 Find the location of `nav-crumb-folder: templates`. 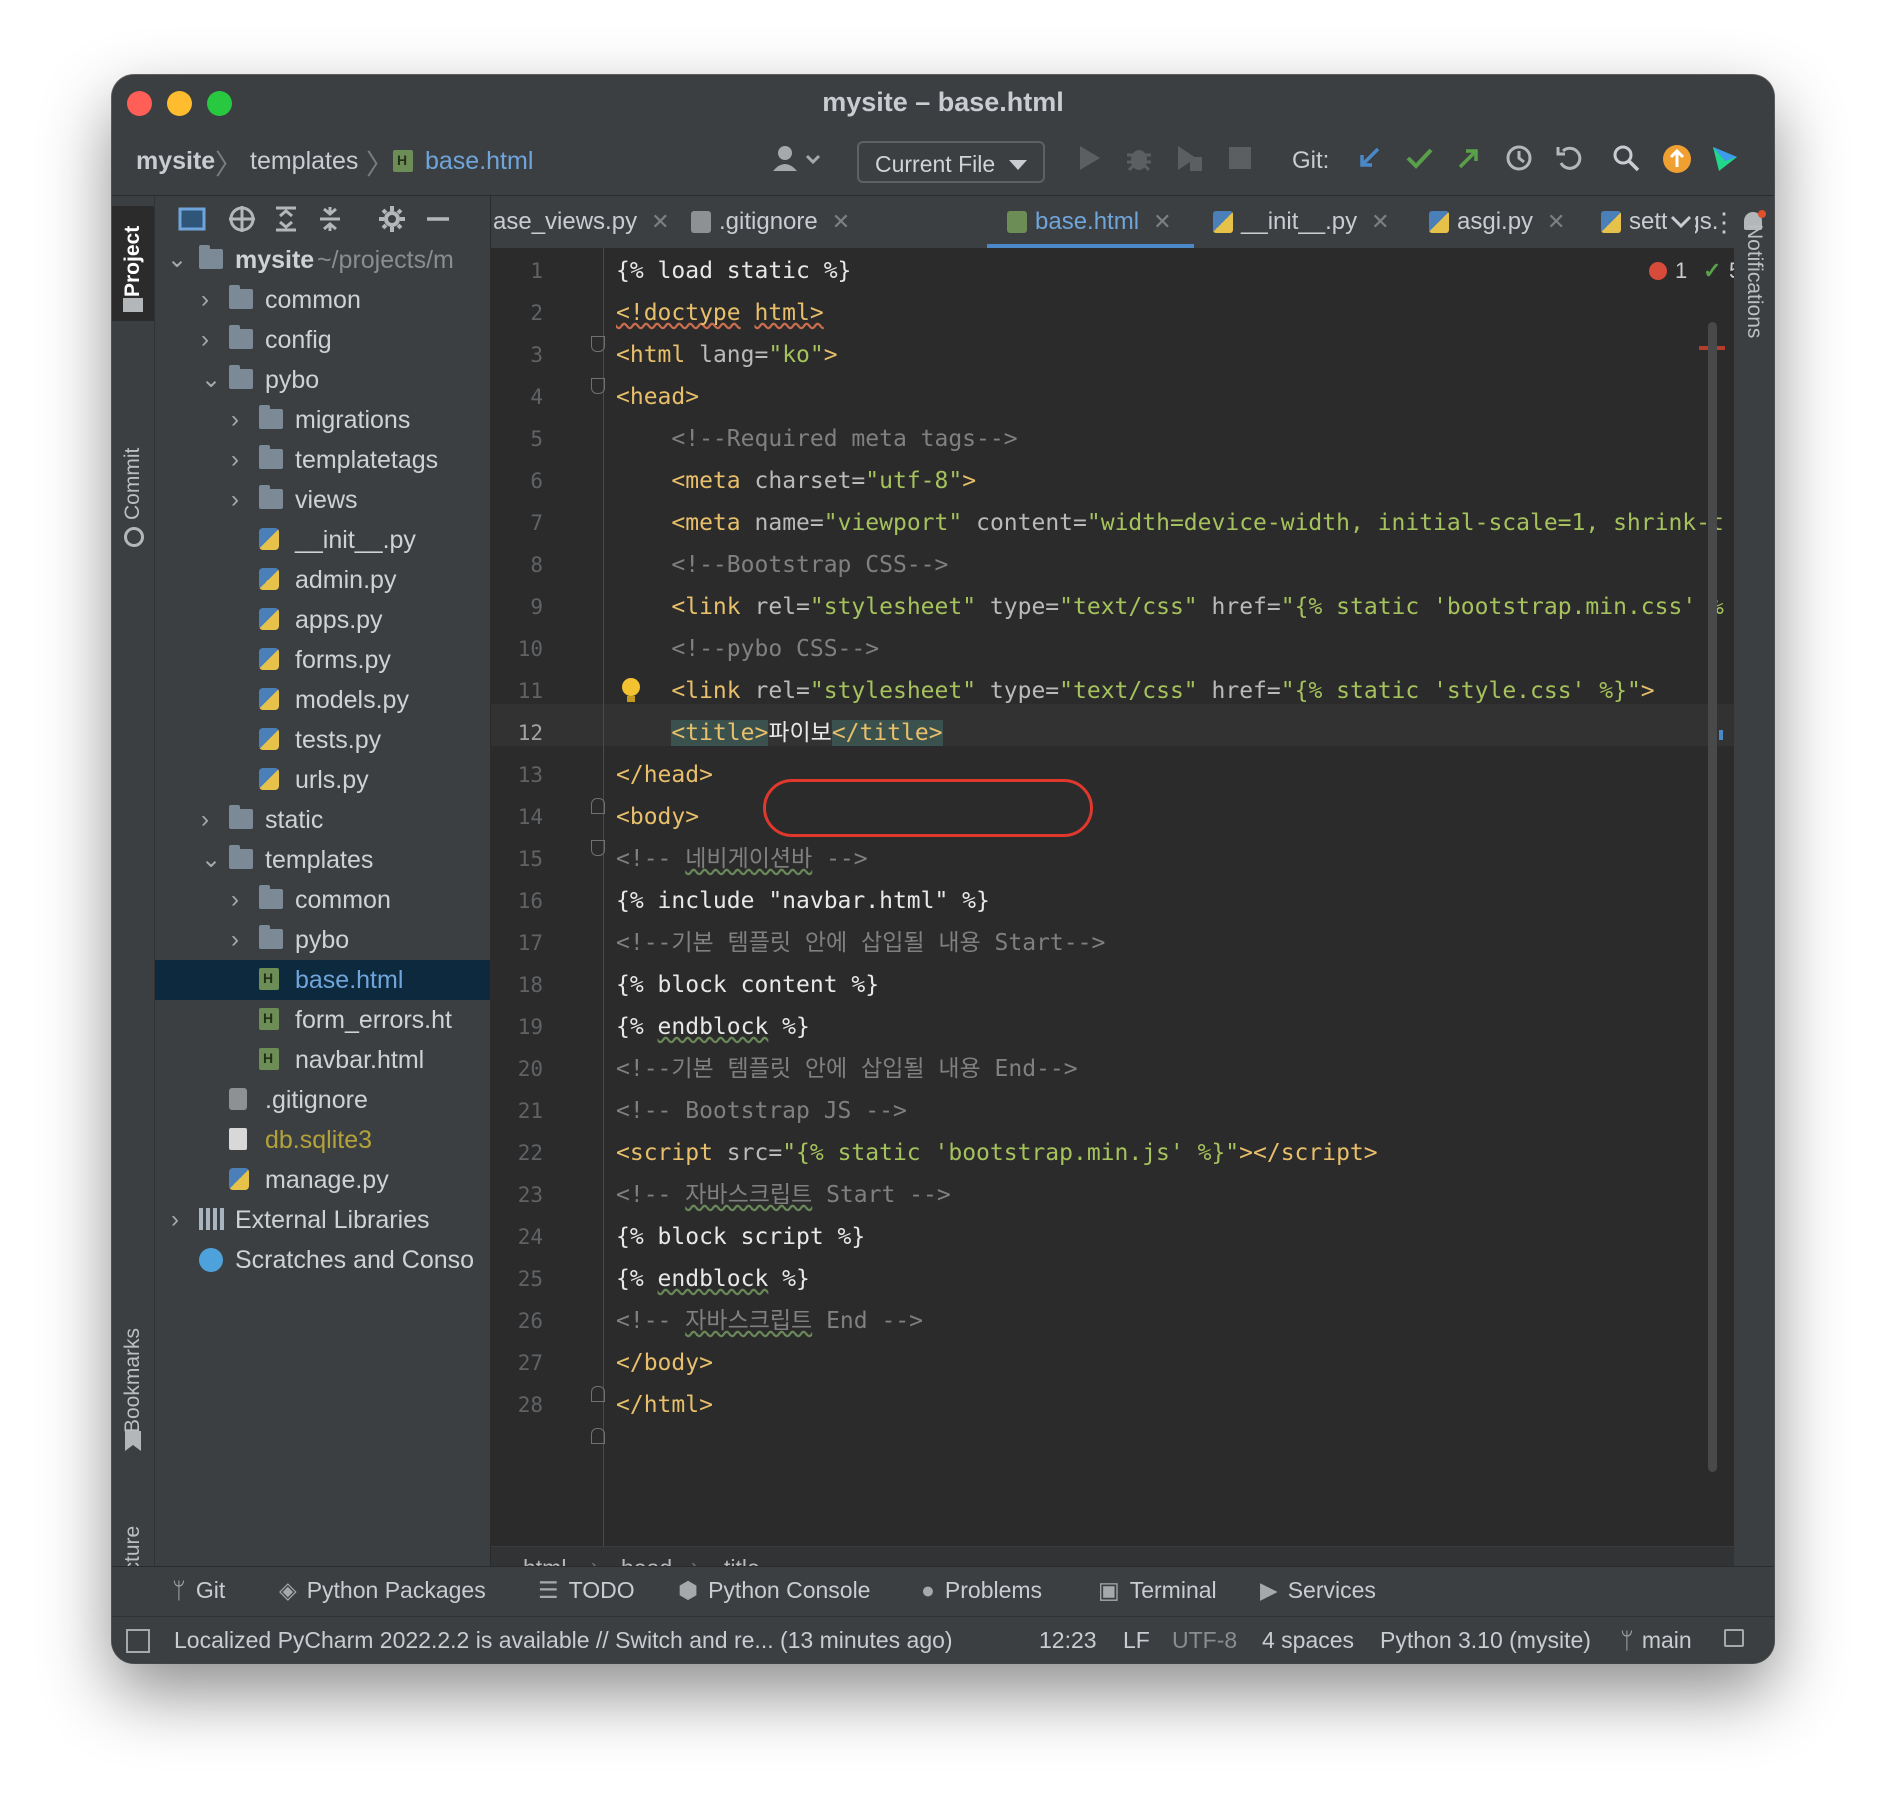

nav-crumb-folder: templates is located at coordinates (304, 161).